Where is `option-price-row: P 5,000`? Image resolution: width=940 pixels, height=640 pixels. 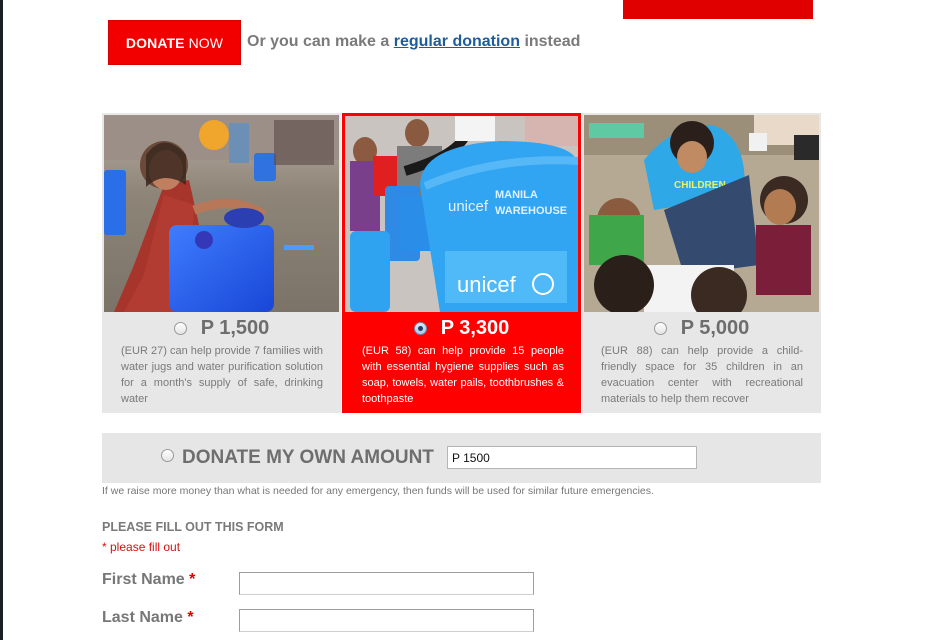
option-price-row: P 5,000 is located at coordinates (701, 328).